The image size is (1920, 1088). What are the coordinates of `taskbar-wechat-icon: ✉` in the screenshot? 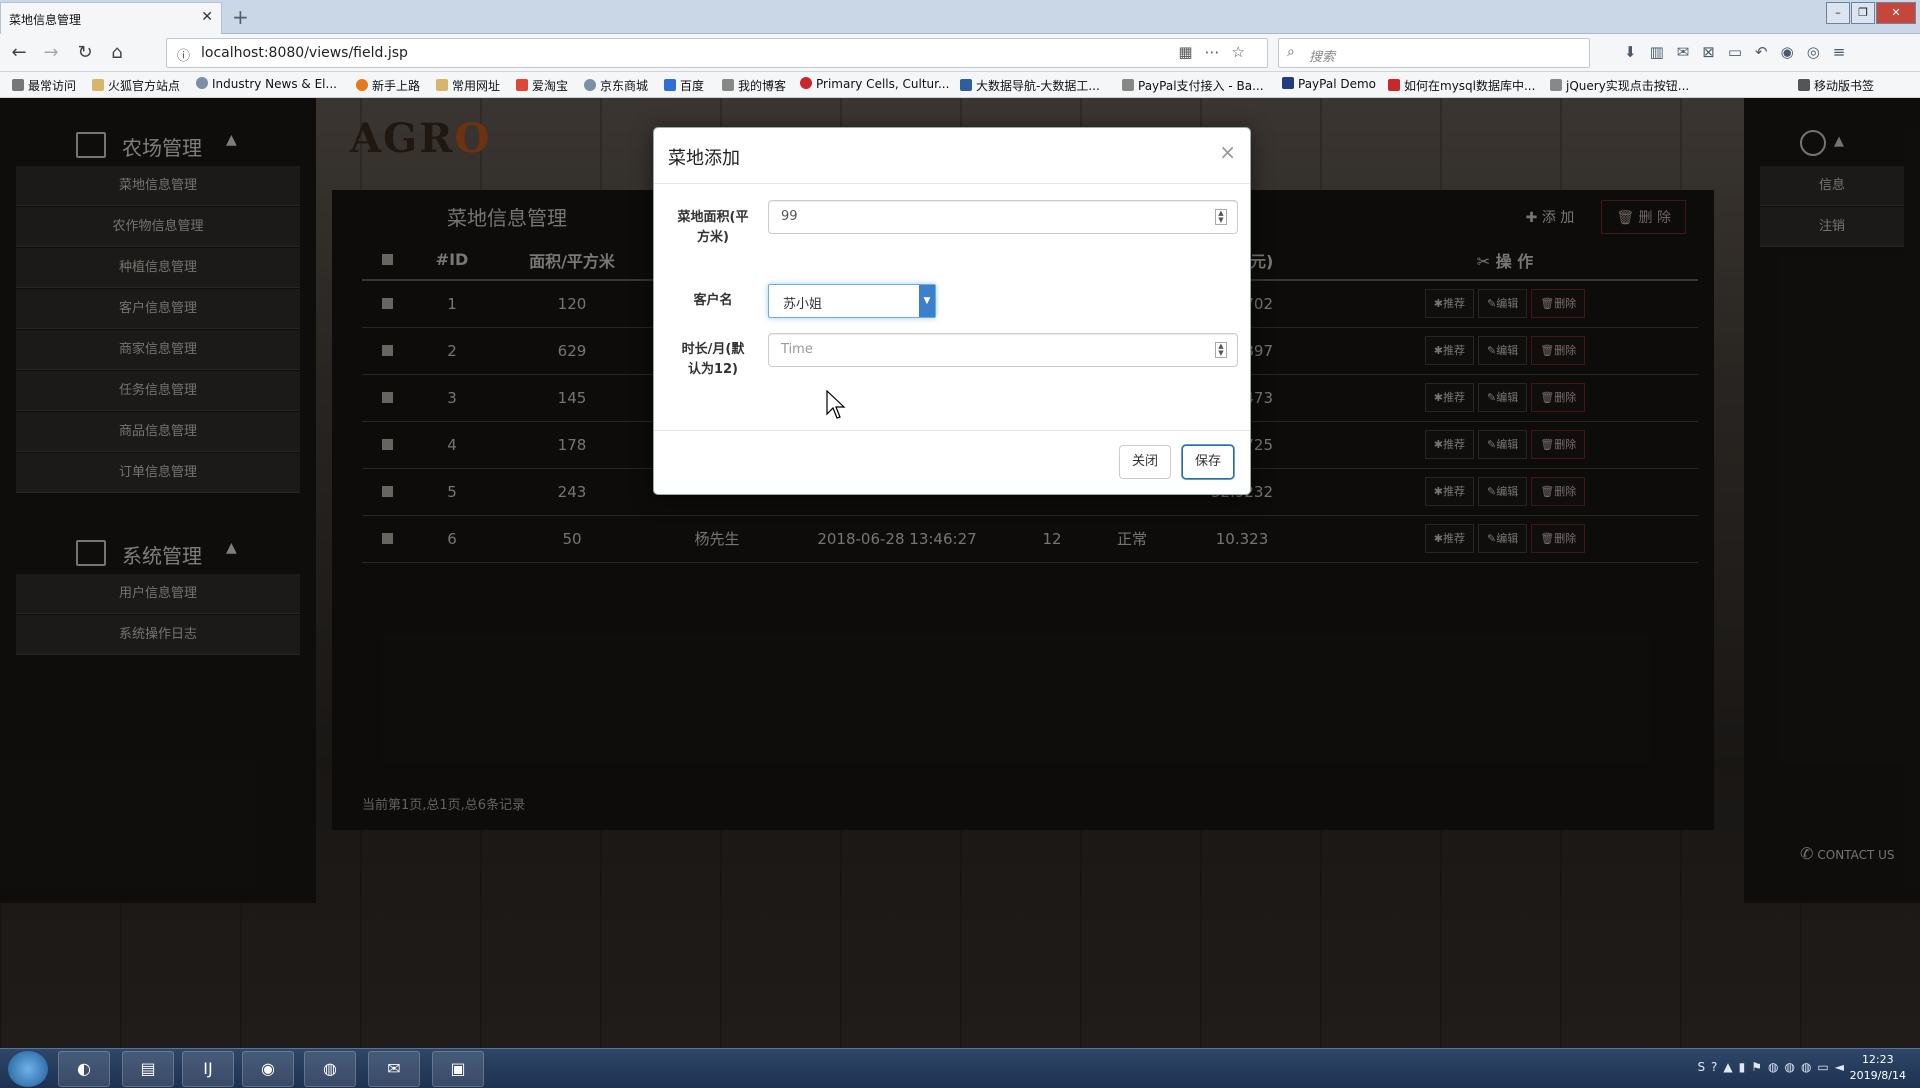 It's located at (394, 1069).